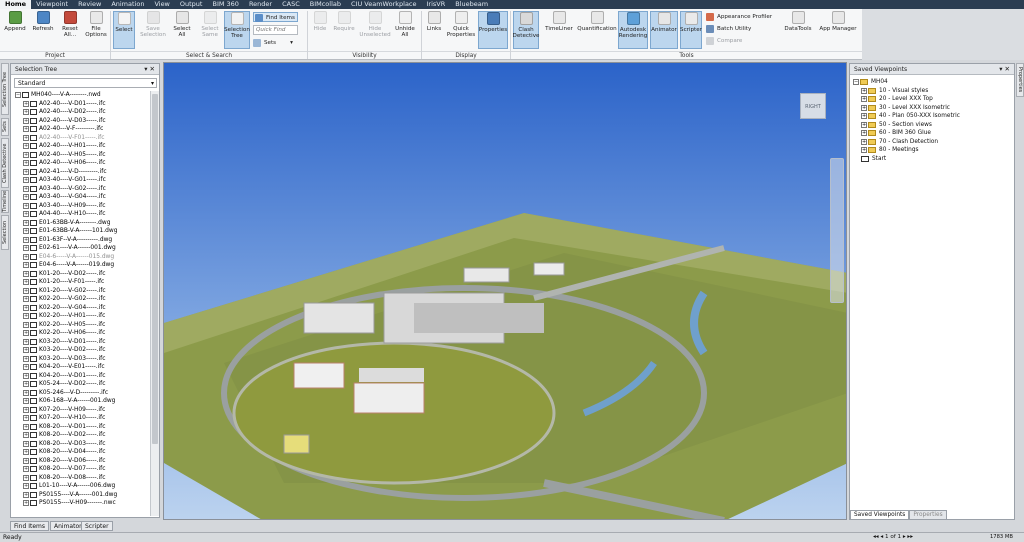 The height and width of the screenshot is (542, 1024). I want to click on tree-item: + A04-40----V-H10-----.ifc, so click(85, 214).